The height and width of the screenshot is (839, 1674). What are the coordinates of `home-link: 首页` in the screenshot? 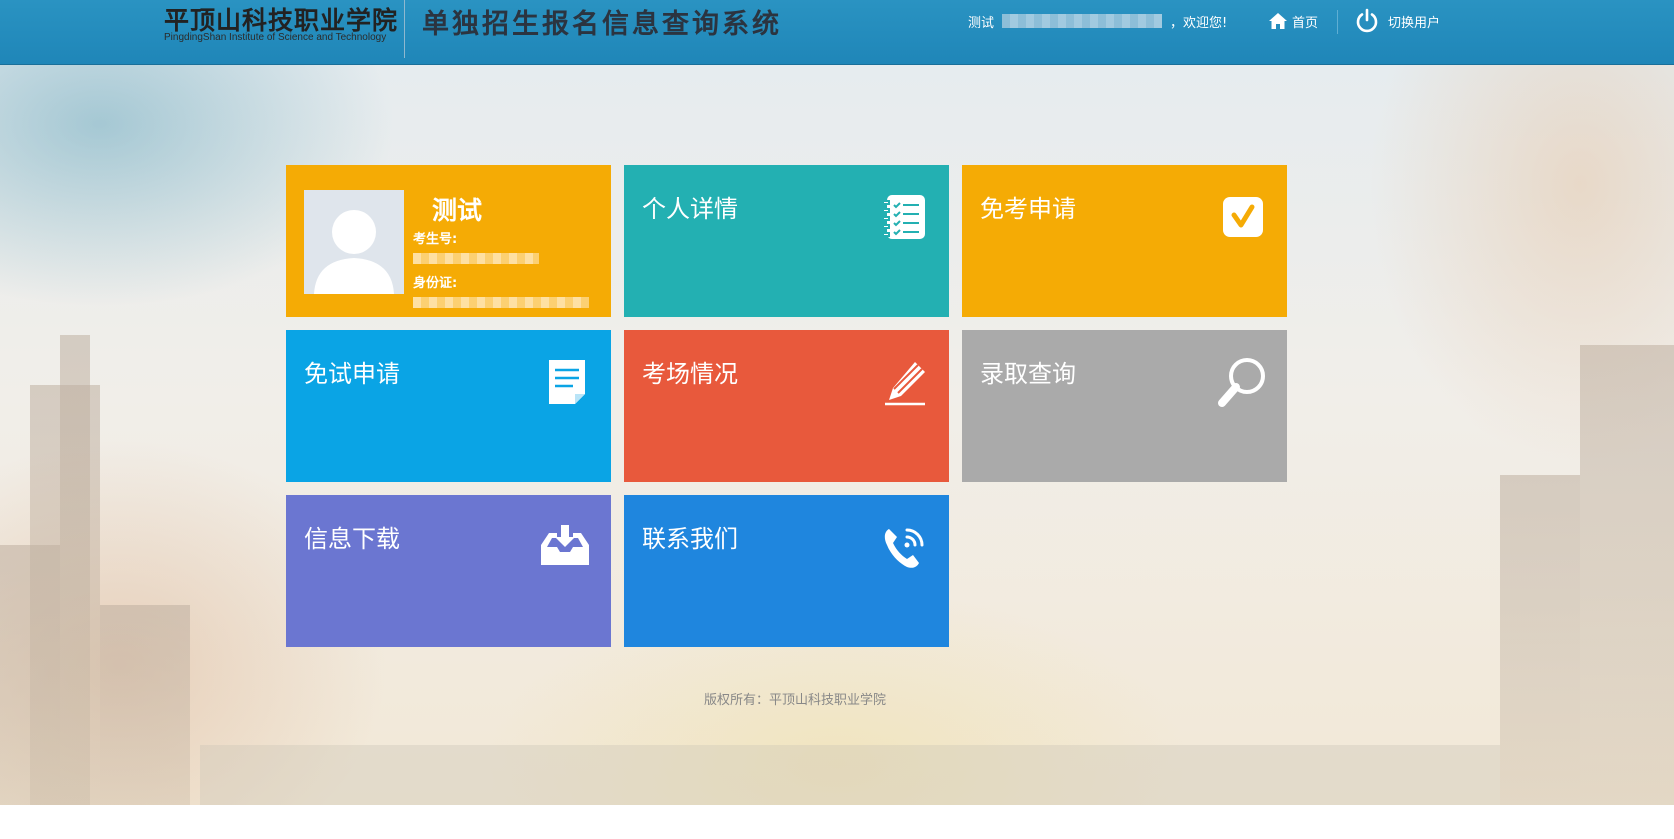 It's located at (1293, 21).